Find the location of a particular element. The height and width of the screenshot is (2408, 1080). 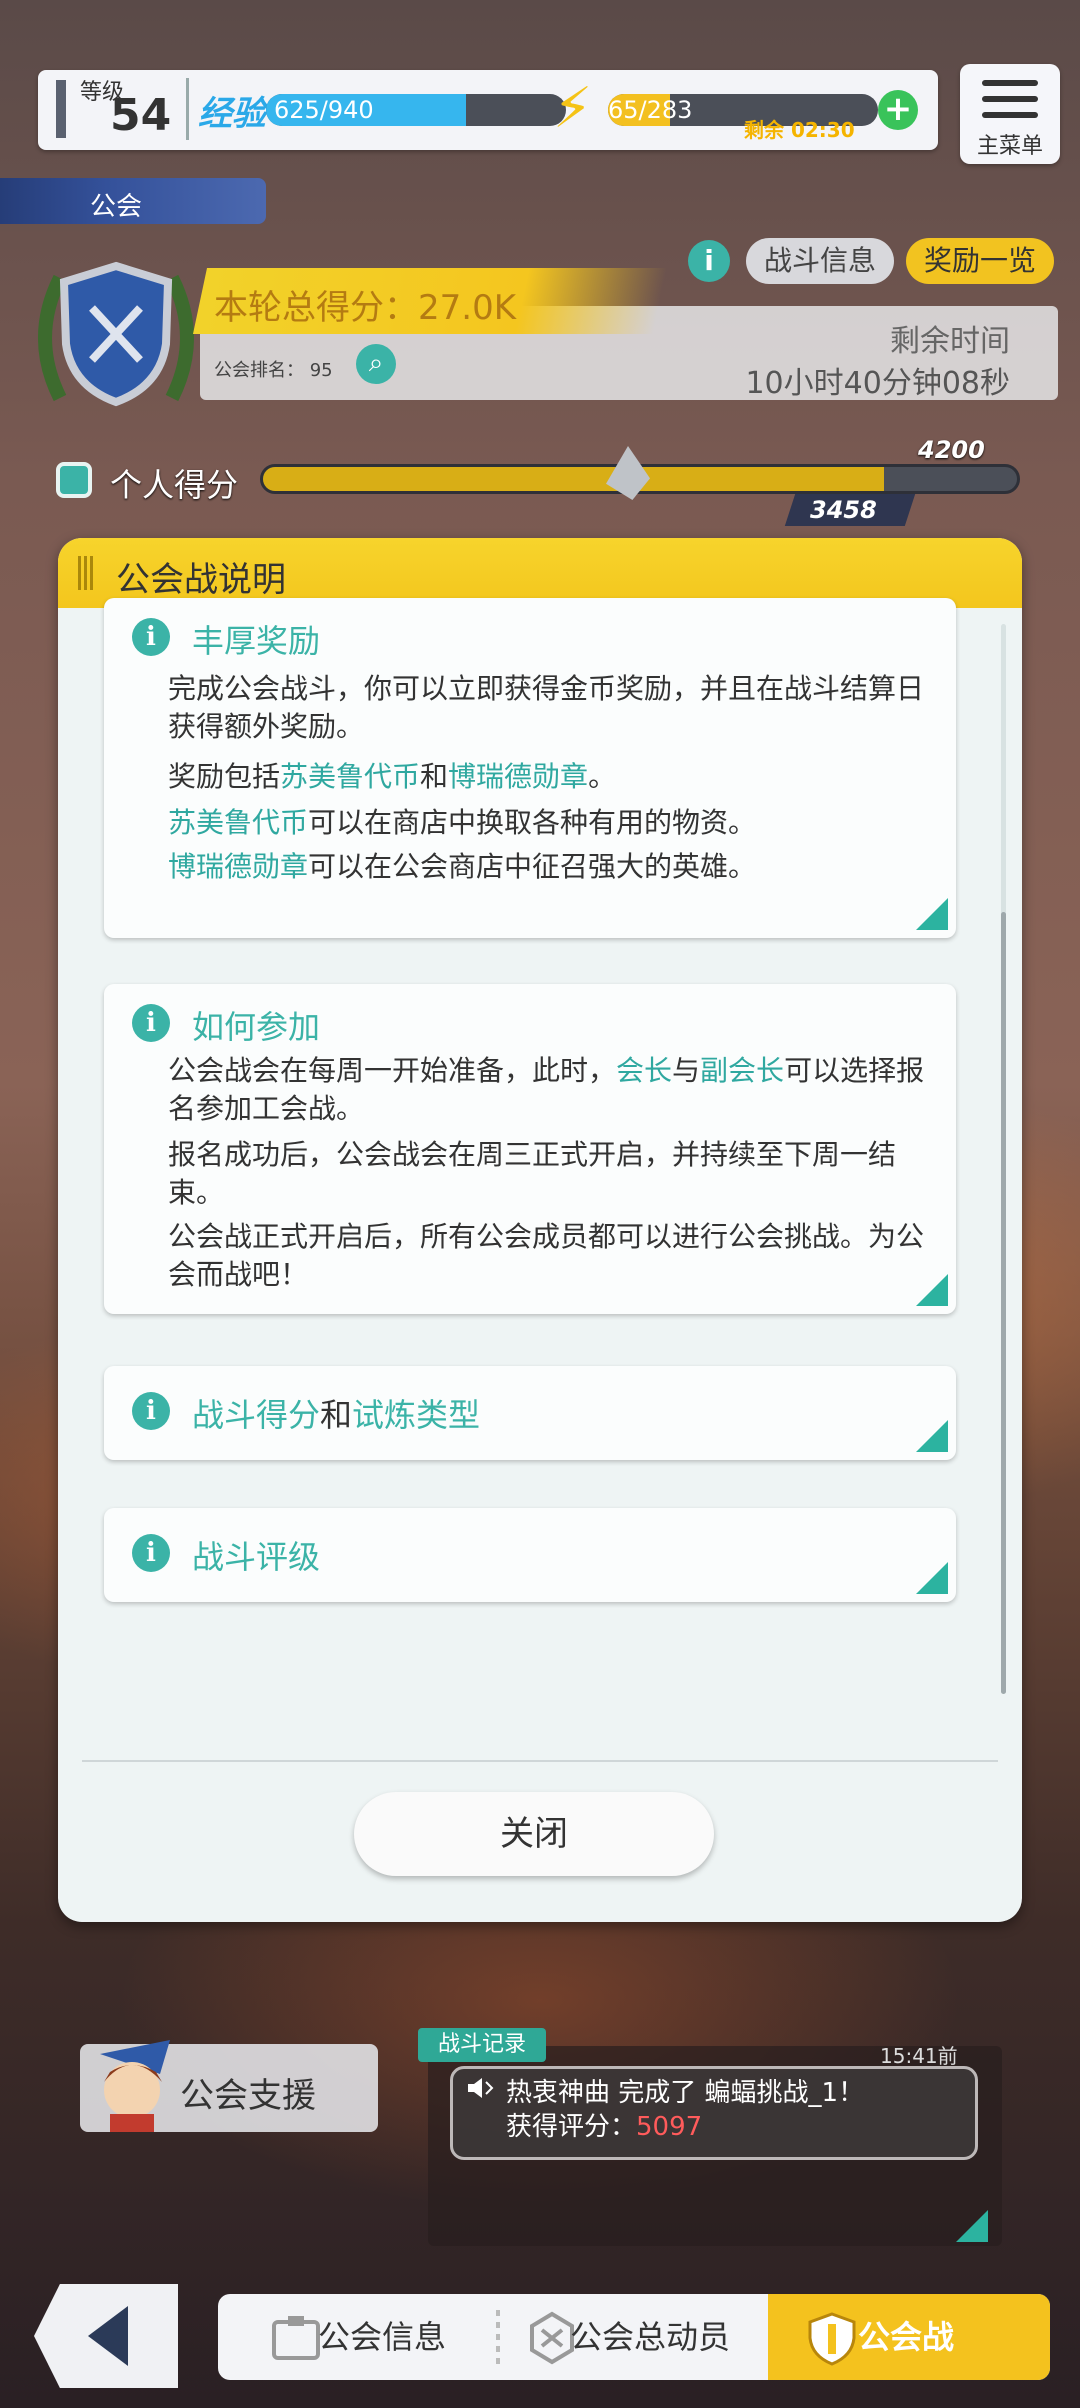

section-how-to-join-title: 如何参加 is located at coordinates (256, 1027).